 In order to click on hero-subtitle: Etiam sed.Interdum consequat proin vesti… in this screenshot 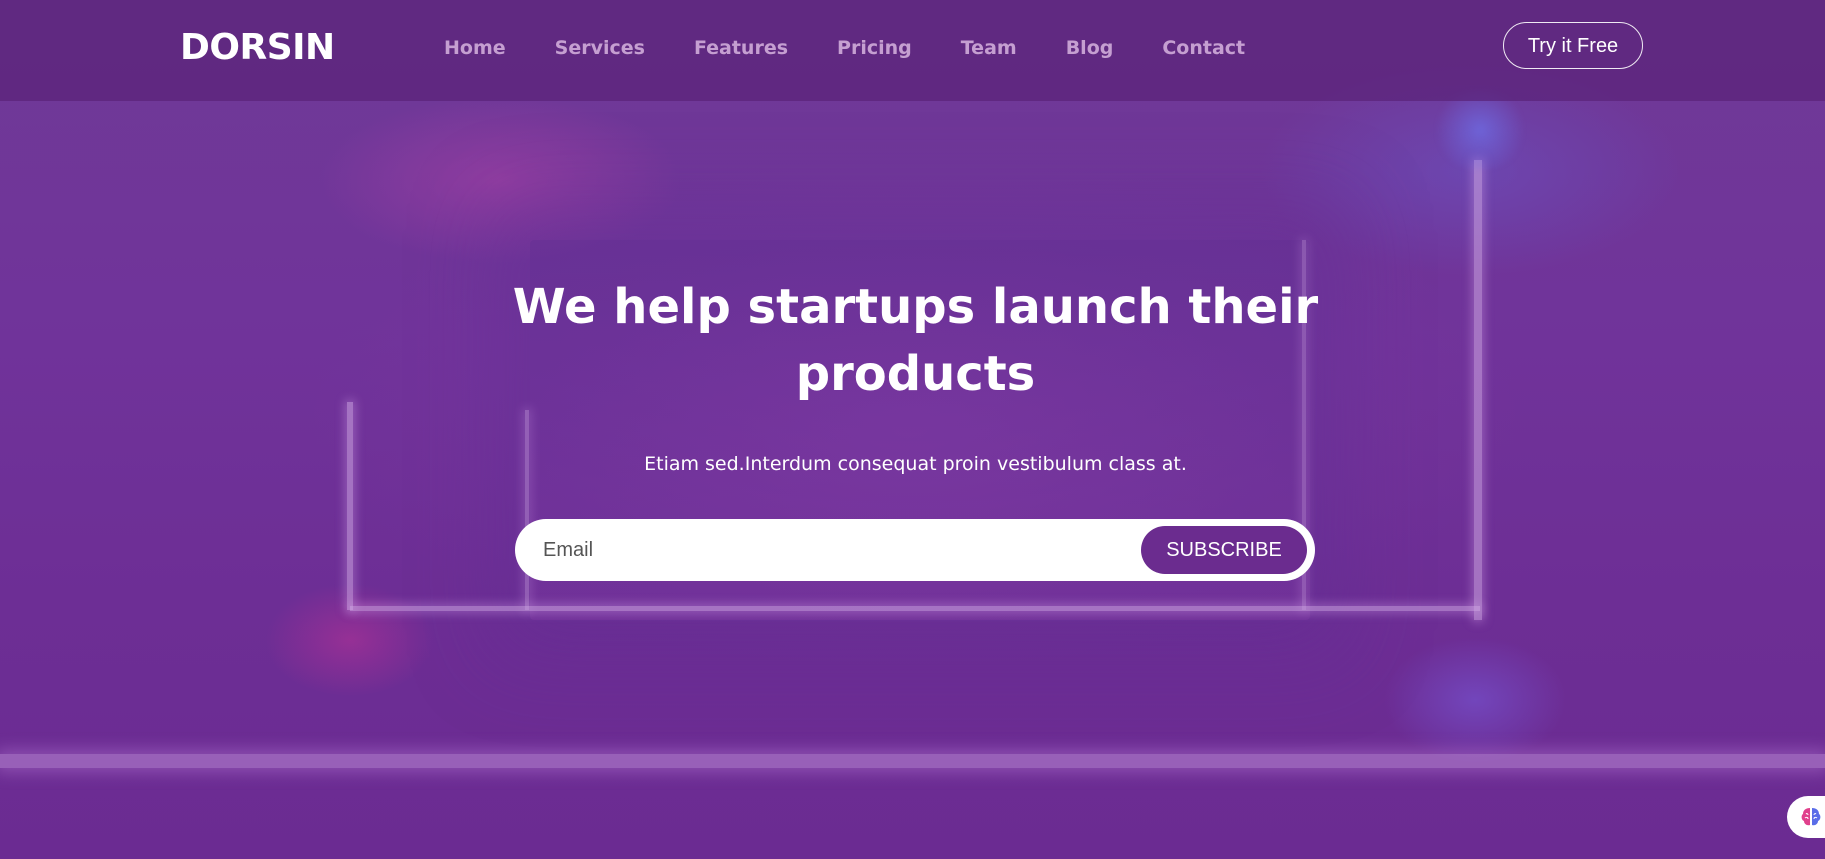, I will do `click(915, 464)`.